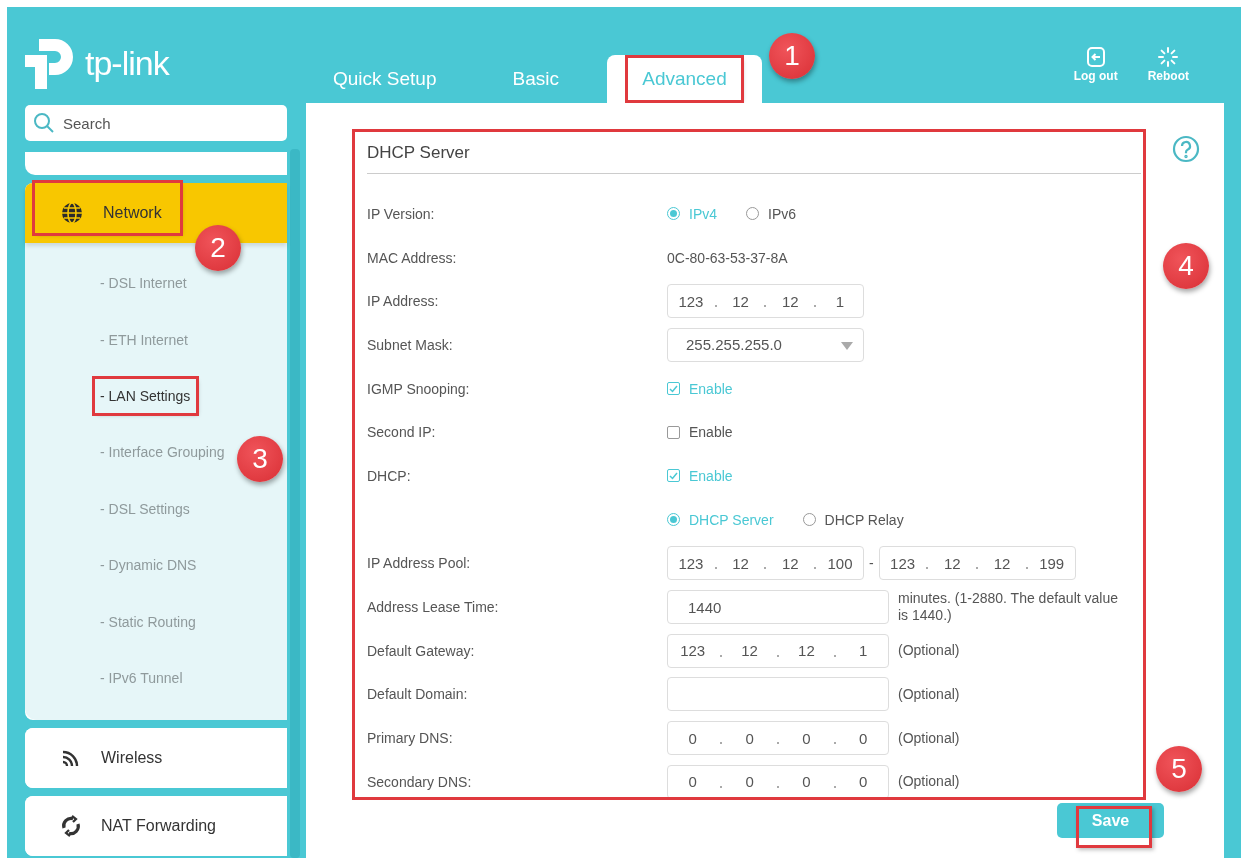 This screenshot has height=858, width=1241. What do you see at coordinates (778, 607) in the screenshot?
I see `text-input: 1440` at bounding box center [778, 607].